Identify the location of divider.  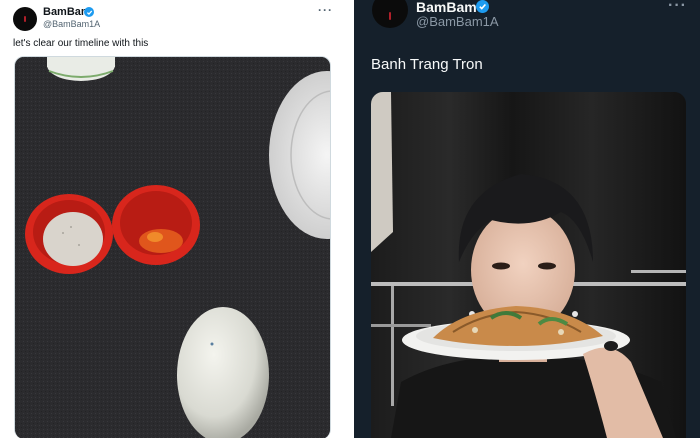
(347, 219).